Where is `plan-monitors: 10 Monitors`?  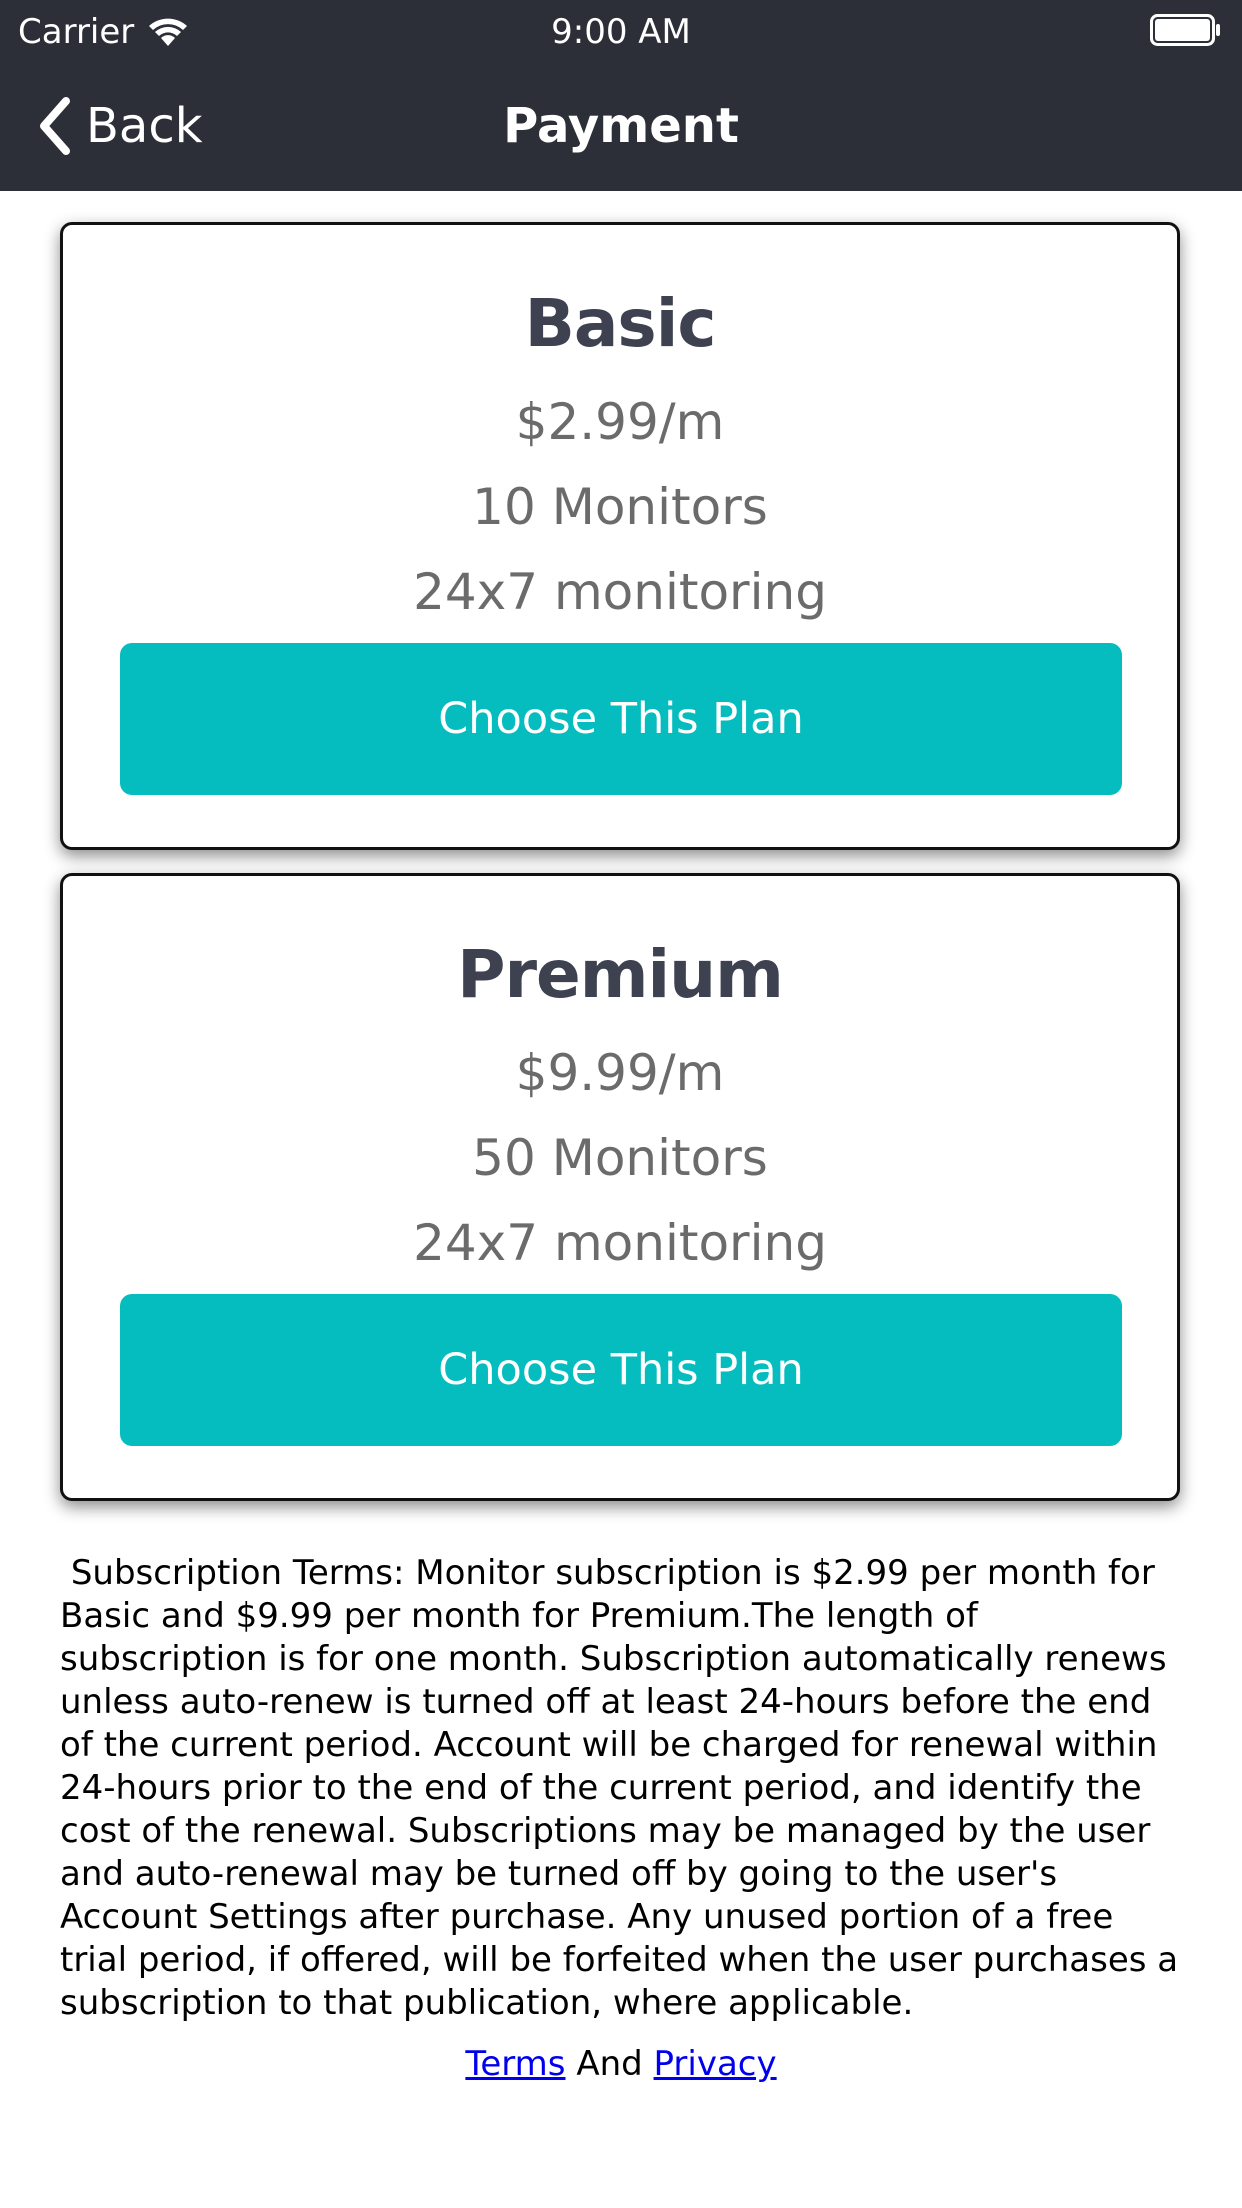
plan-monitors: 10 Monitors is located at coordinates (620, 507).